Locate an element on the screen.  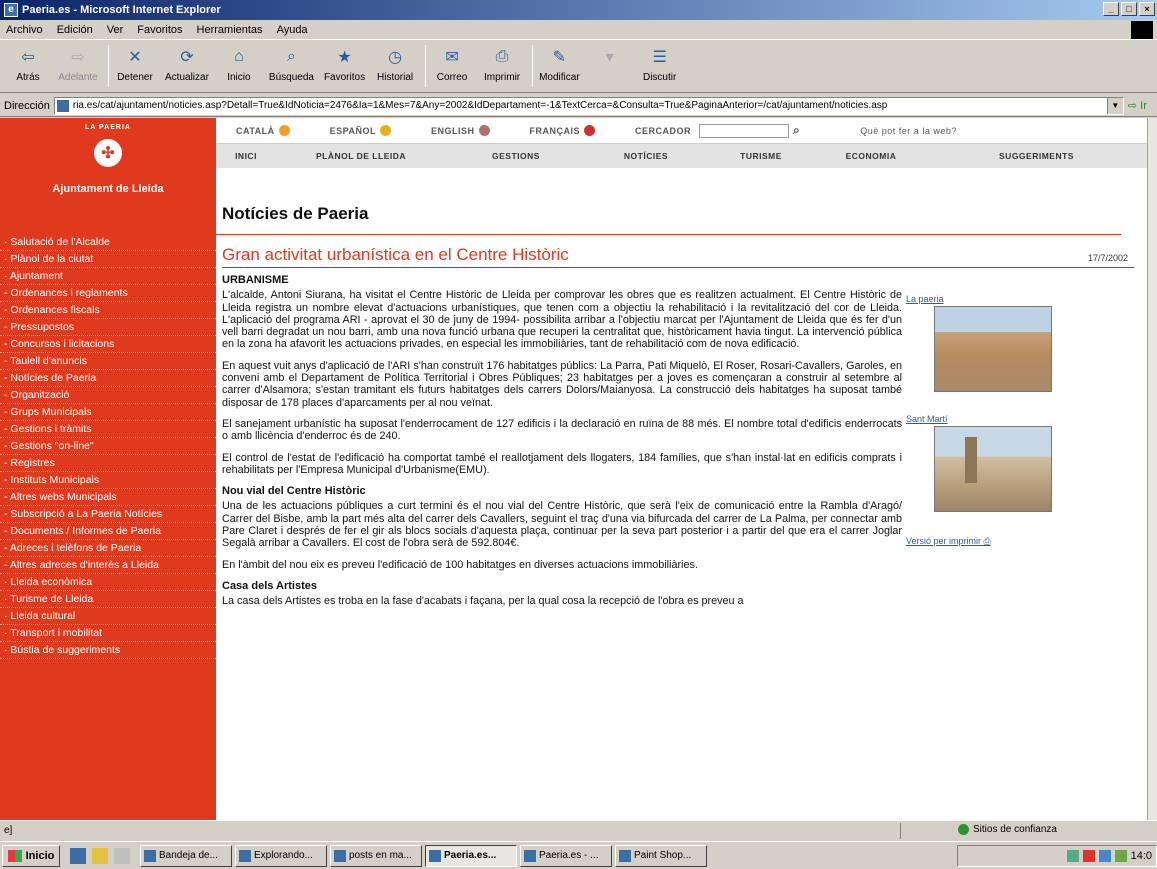
go-button: ⇨ Ir is located at coordinates (1137, 105).